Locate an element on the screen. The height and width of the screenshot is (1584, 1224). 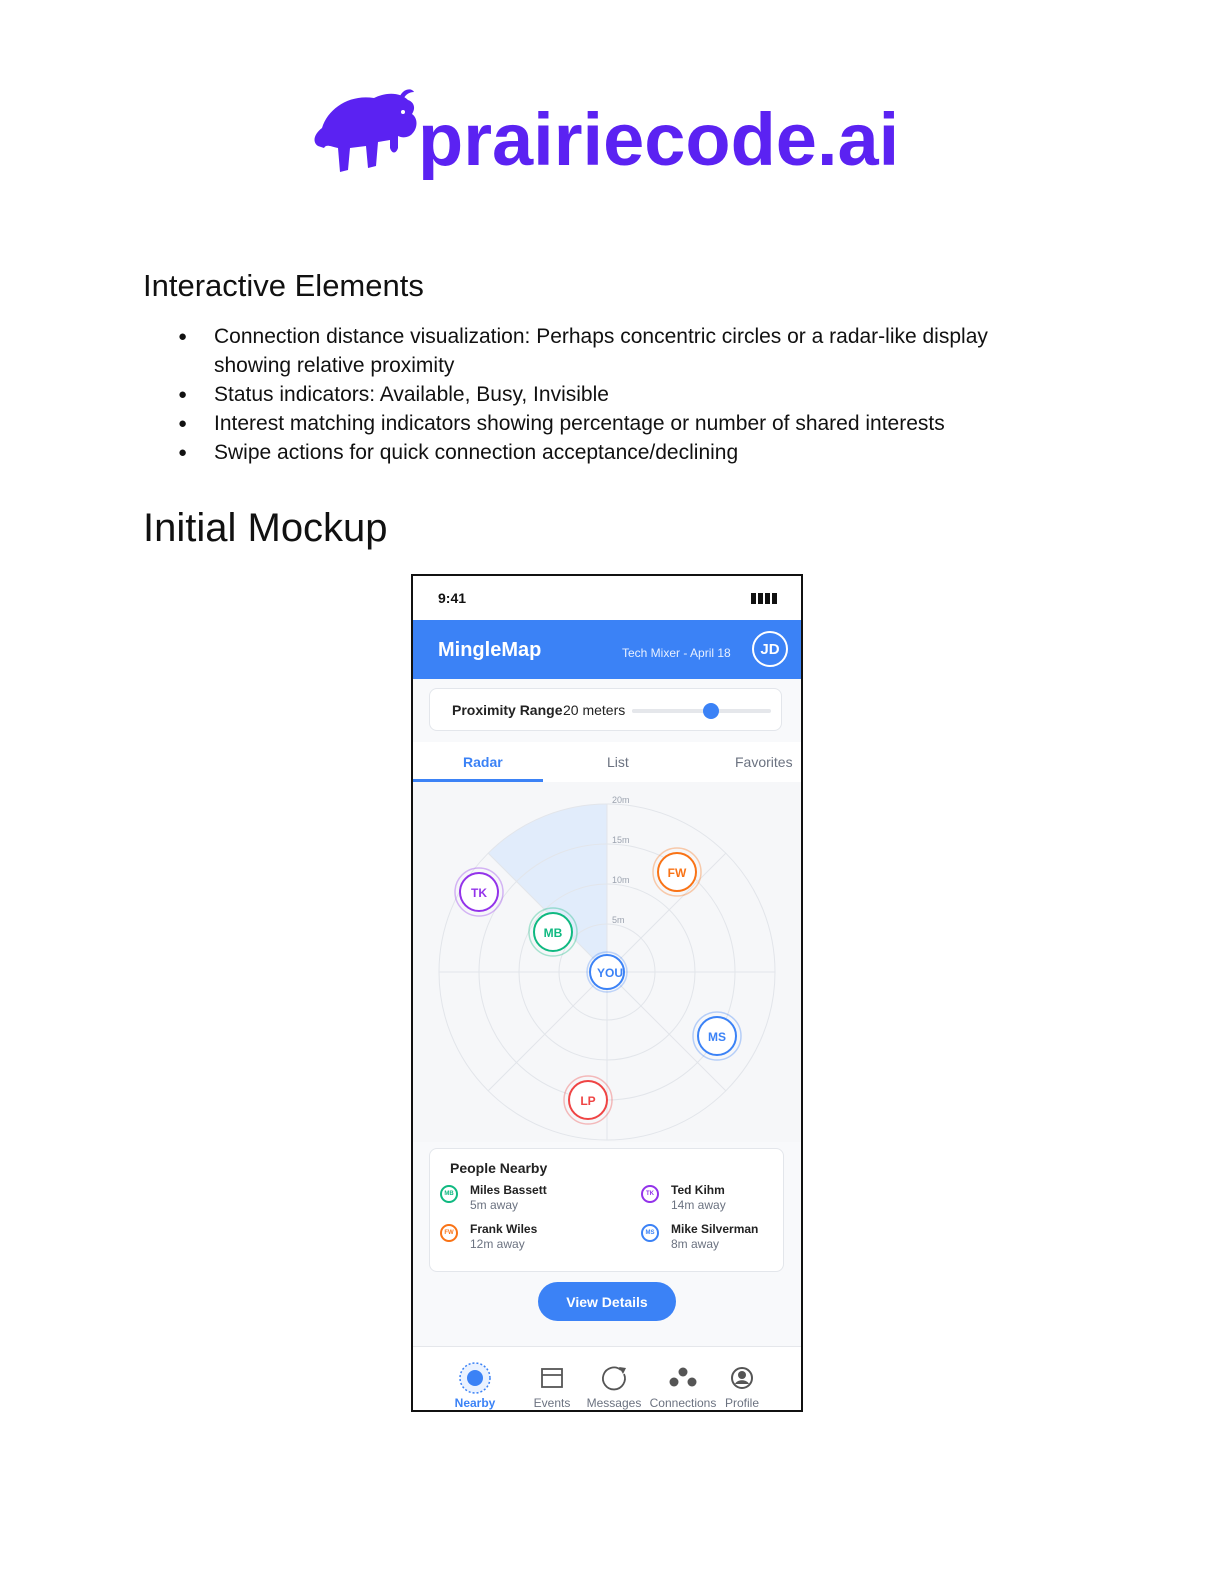
nav-label: Messages is located at coordinates (614, 1403).